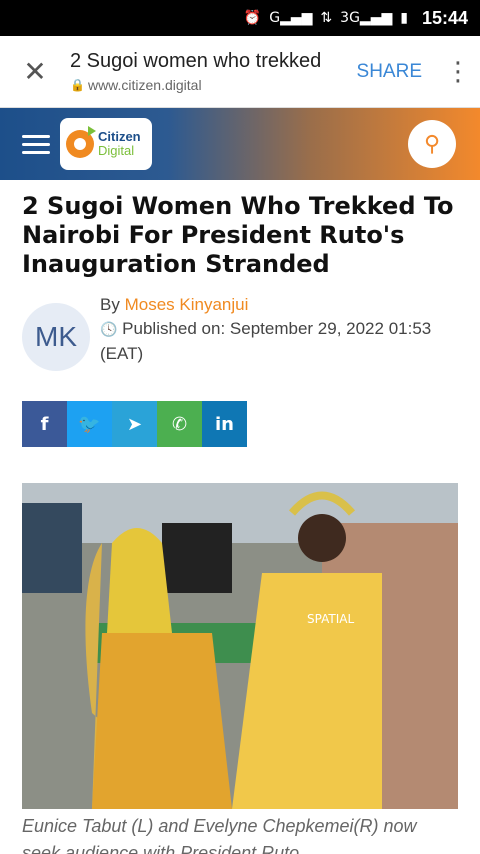 Image resolution: width=480 pixels, height=854 pixels. What do you see at coordinates (404, 18) in the screenshot?
I see `battery-icon: ▮` at bounding box center [404, 18].